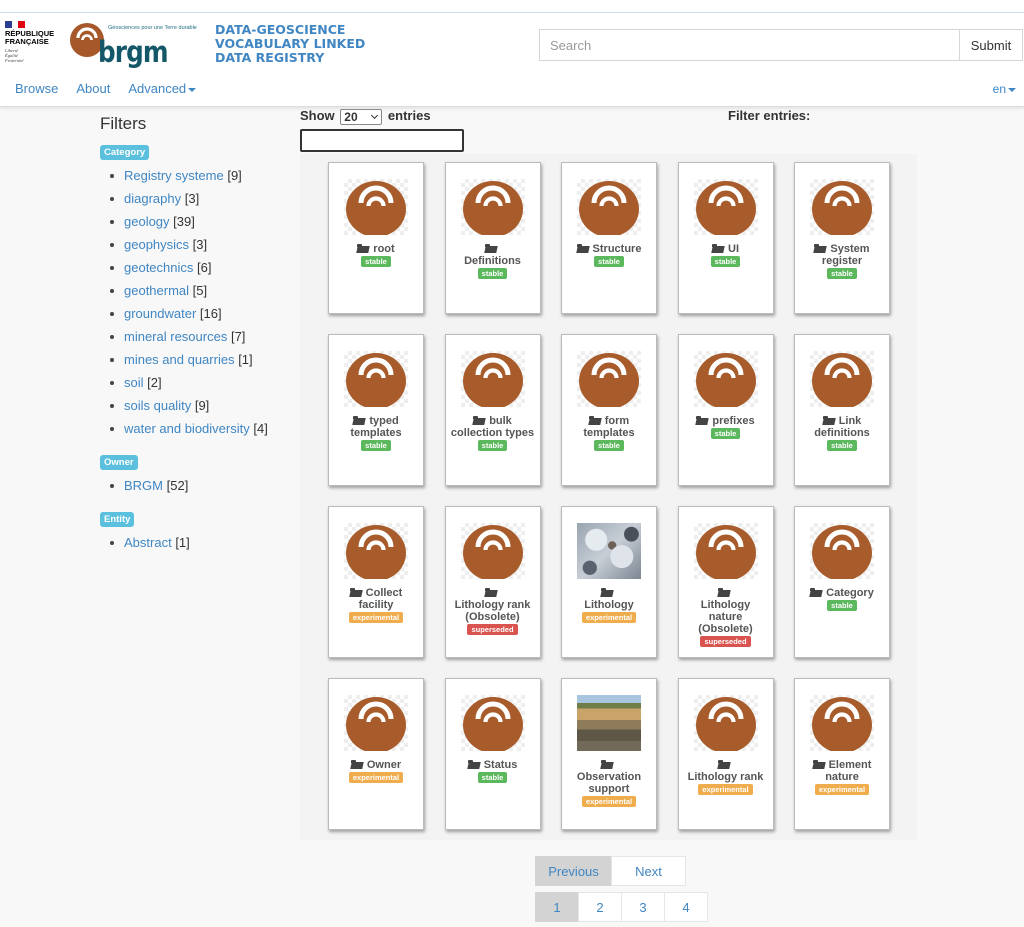 Image resolution: width=1024 pixels, height=927 pixels. I want to click on card-title: UI stable, so click(726, 255).